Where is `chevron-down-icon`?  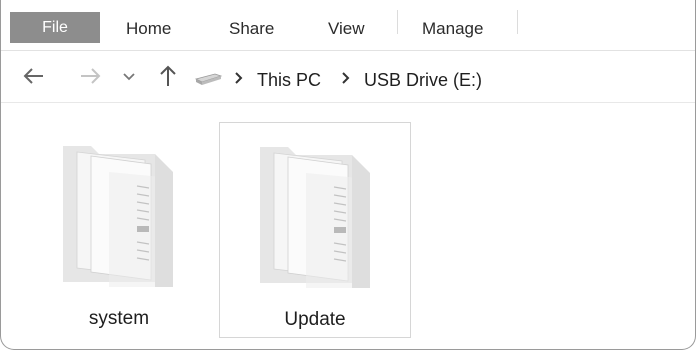
chevron-down-icon is located at coordinates (129, 77).